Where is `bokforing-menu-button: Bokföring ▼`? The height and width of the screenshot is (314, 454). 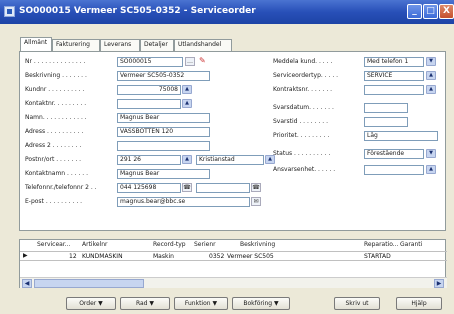
bokforing-menu-button: Bokföring ▼ is located at coordinates (261, 303).